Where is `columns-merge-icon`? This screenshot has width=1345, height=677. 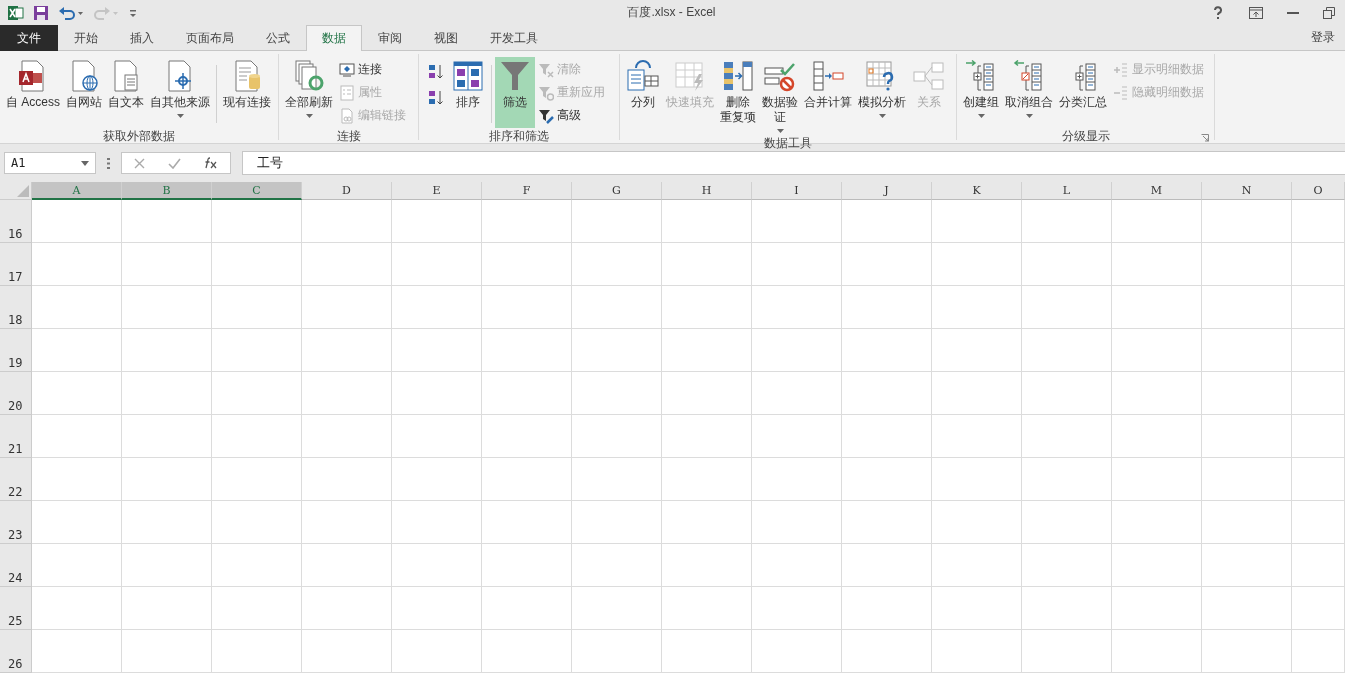
columns-merge-icon is located at coordinates (828, 76).